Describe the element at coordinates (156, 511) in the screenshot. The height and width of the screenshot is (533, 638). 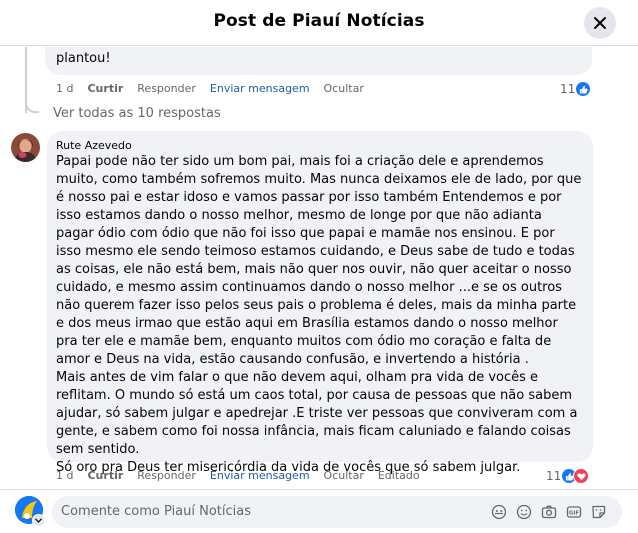
I see `comment-input-placeholder: Comente como Piauí Notícias` at that location.